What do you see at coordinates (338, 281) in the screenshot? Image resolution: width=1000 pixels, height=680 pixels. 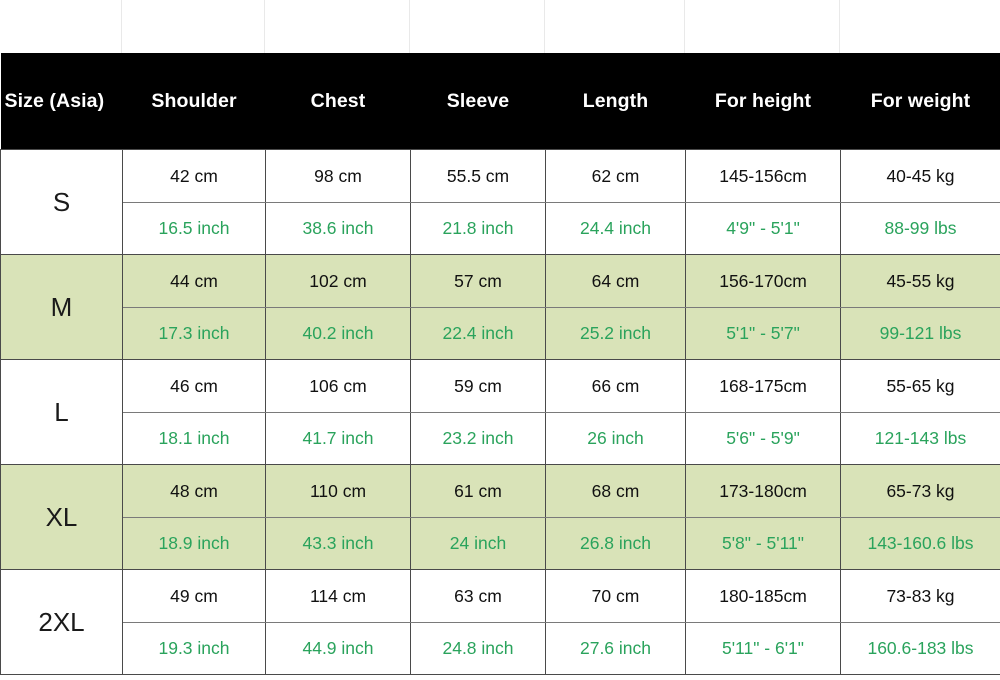 I see `metric-value: 102 cm` at bounding box center [338, 281].